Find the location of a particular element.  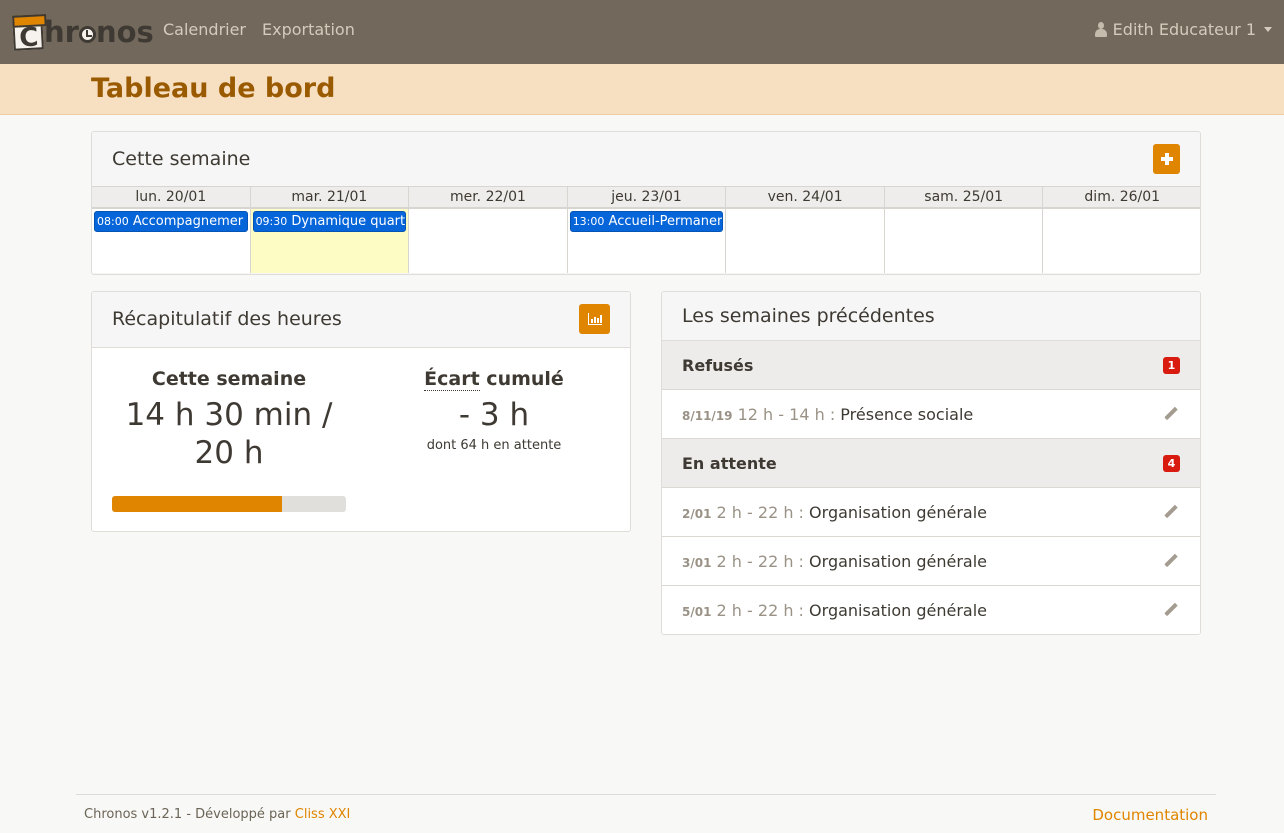

week-hours-heading: Cette semaine is located at coordinates (229, 379).